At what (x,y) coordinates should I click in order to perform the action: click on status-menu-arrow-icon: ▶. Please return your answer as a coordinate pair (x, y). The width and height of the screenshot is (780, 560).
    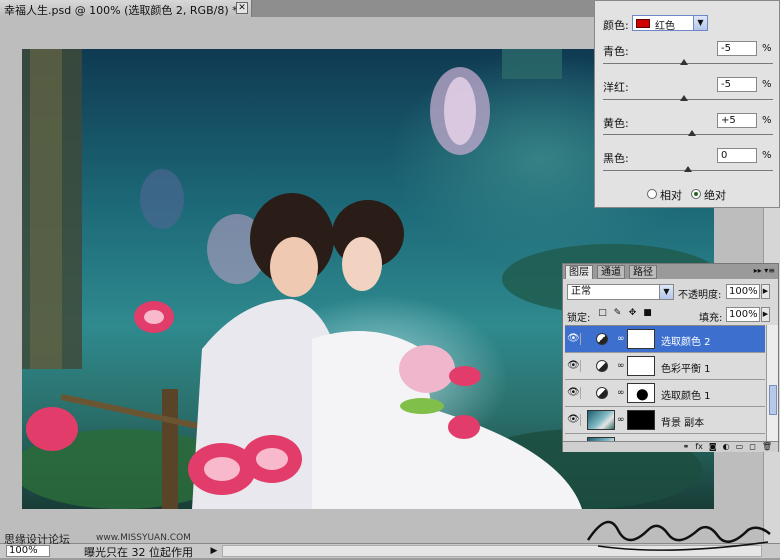
    Looking at the image, I should click on (214, 551).